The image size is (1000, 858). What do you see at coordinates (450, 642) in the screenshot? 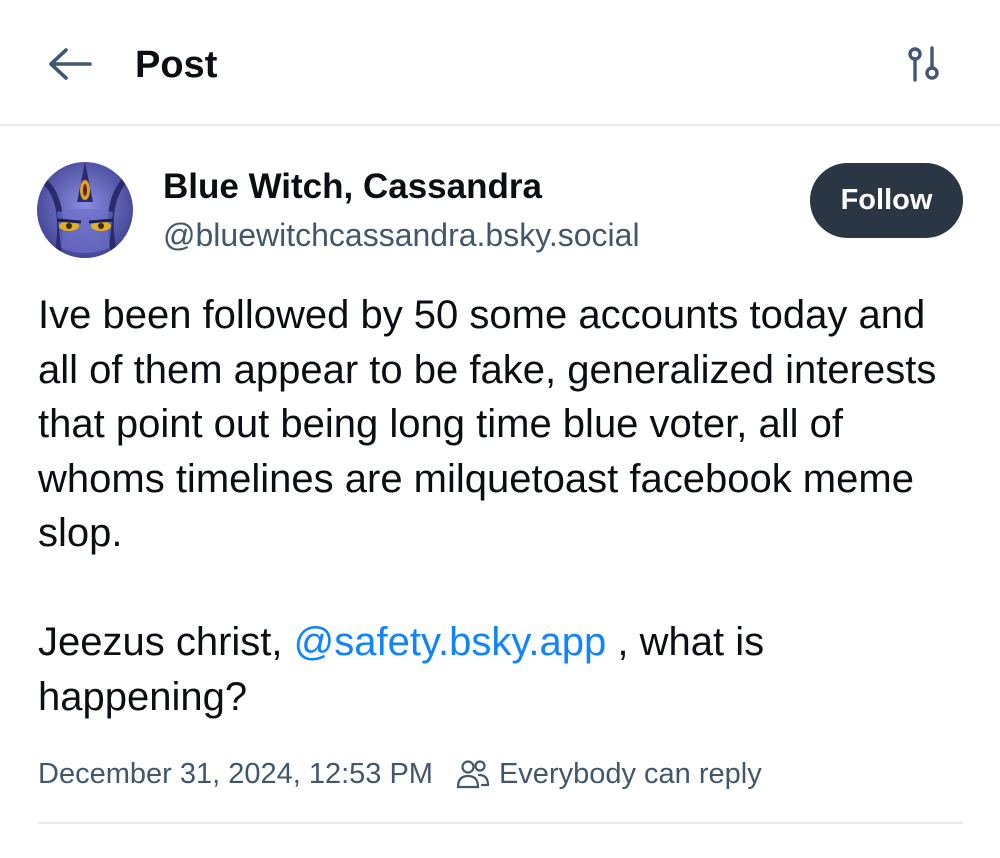
I see `mention-link: @safety.bsky.app` at bounding box center [450, 642].